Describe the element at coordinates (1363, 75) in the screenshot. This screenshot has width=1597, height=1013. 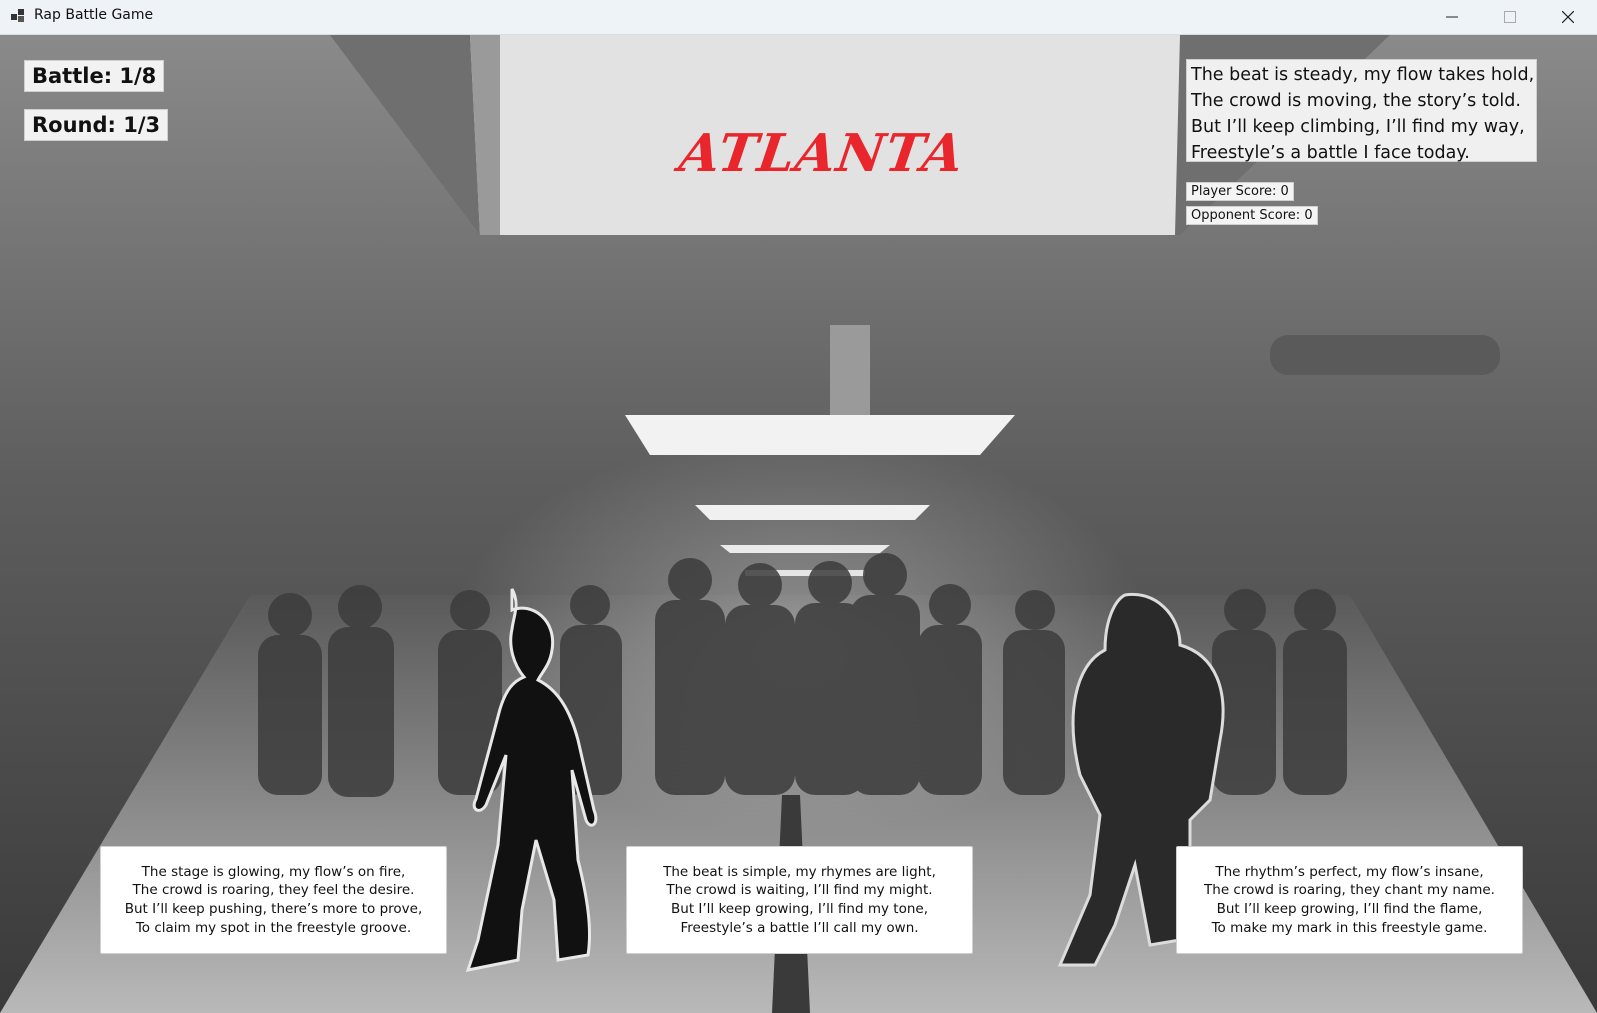
I see `verse-line: The beat is steady, my flow takes hold,` at that location.